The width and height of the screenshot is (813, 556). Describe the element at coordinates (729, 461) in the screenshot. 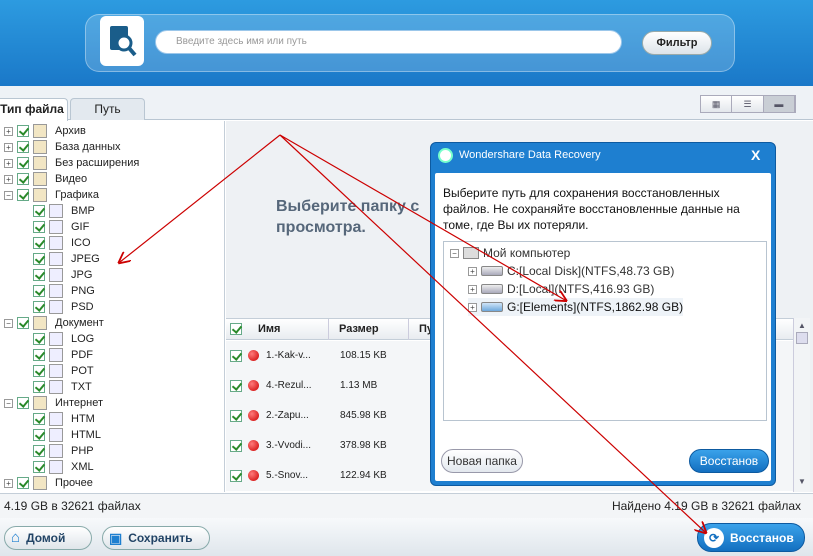

I see `dialog-recover-button: Восстанов` at that location.